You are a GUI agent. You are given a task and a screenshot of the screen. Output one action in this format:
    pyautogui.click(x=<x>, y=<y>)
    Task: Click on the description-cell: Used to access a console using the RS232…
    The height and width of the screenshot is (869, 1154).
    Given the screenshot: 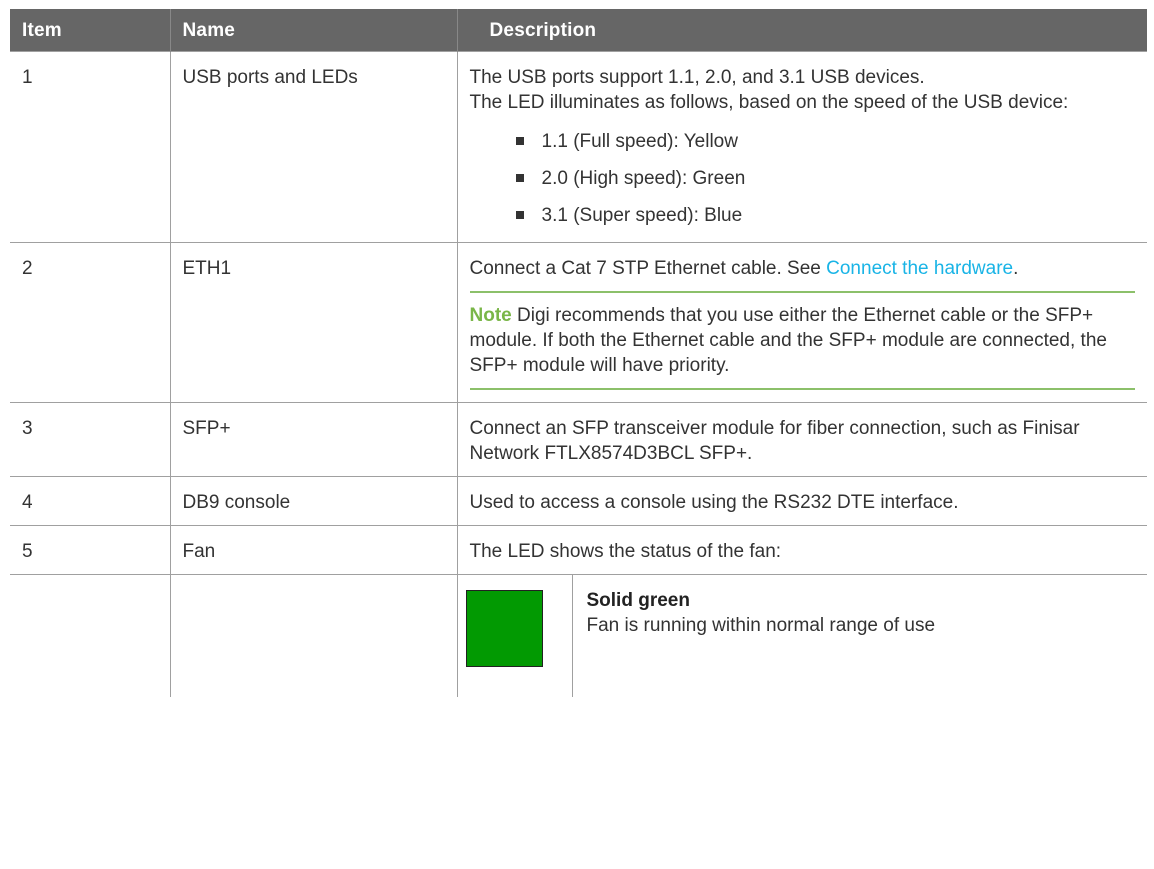 What is the action you would take?
    pyautogui.click(x=801, y=501)
    